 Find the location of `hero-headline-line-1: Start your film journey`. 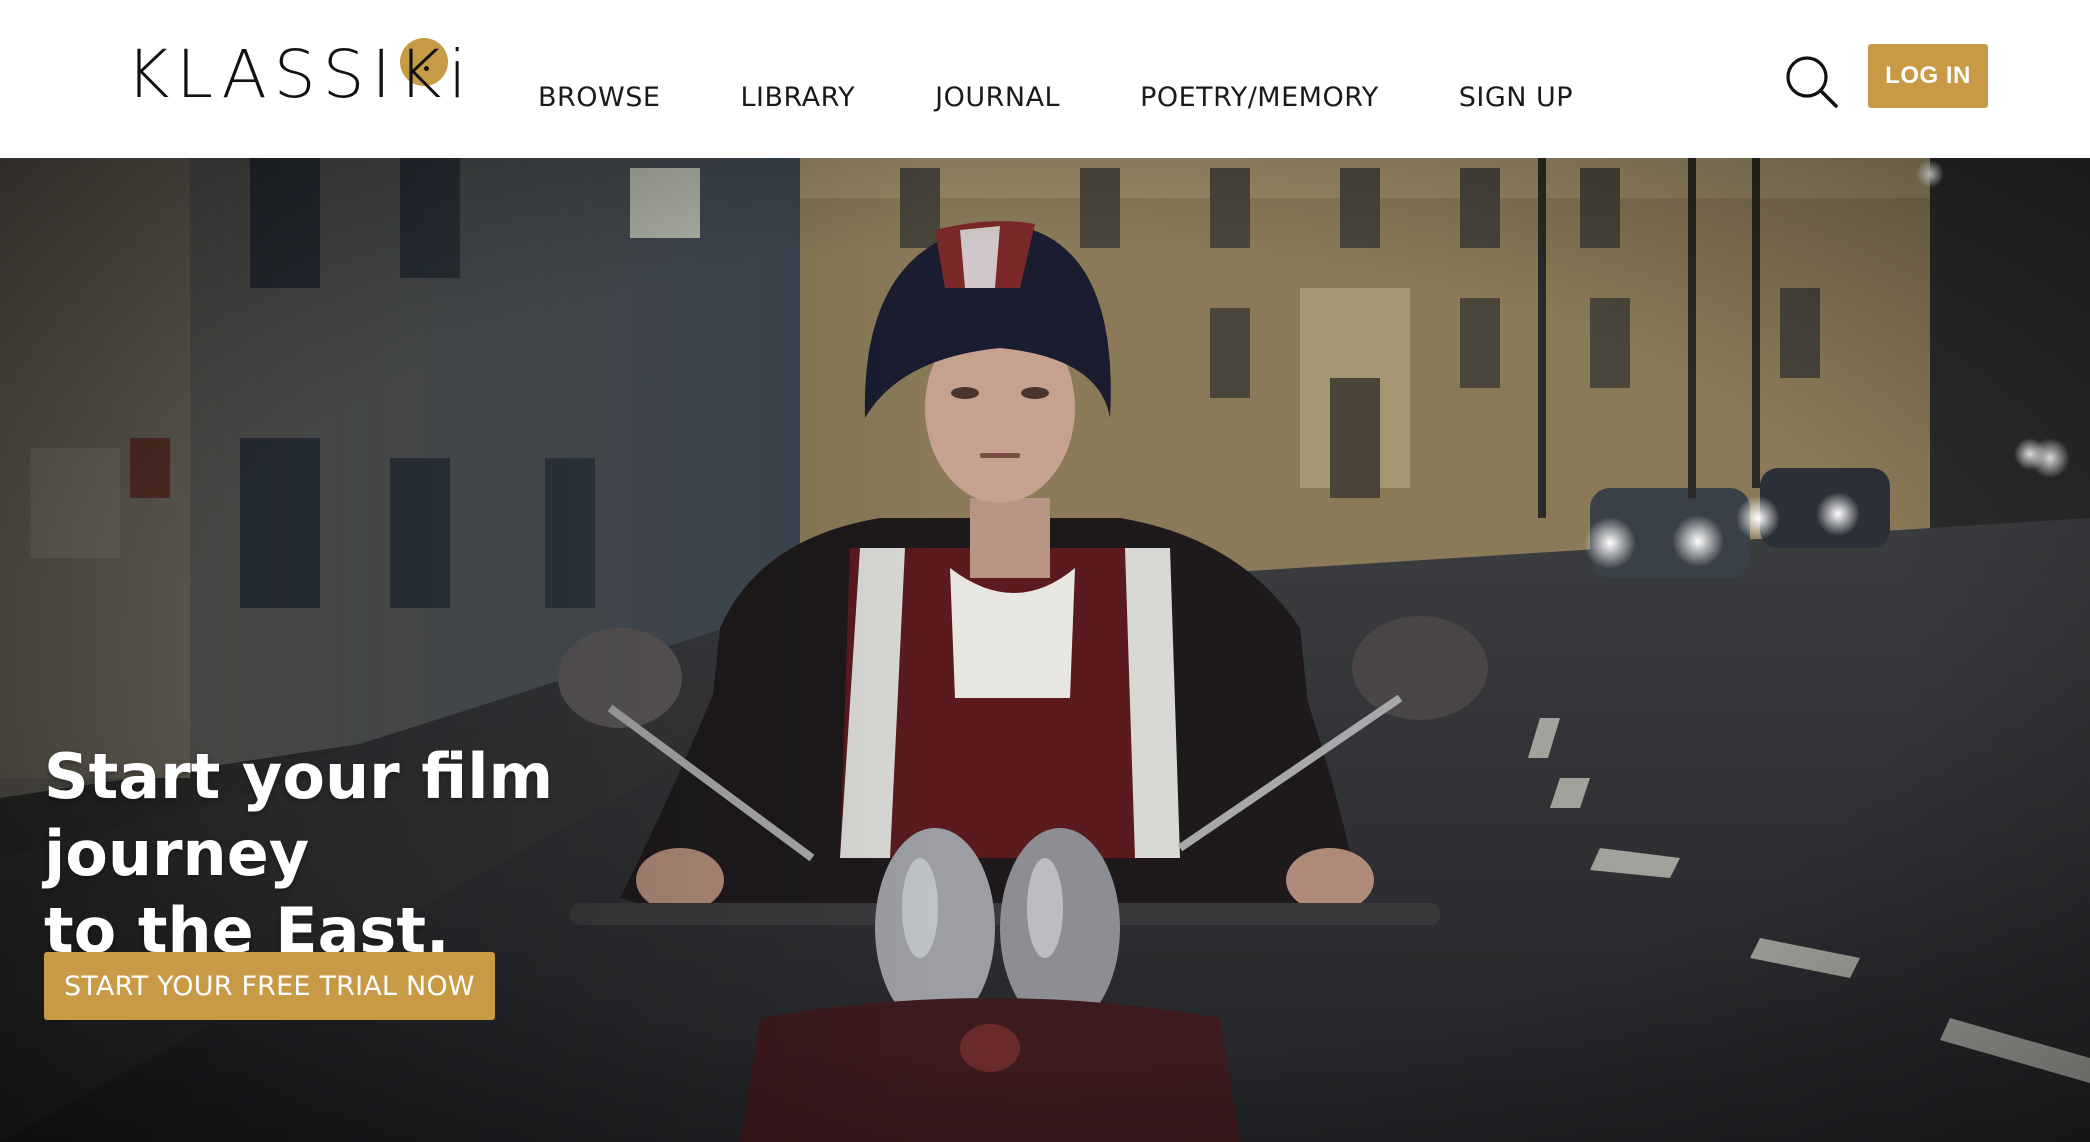

hero-headline-line-1: Start your film journey is located at coordinates (299, 815).